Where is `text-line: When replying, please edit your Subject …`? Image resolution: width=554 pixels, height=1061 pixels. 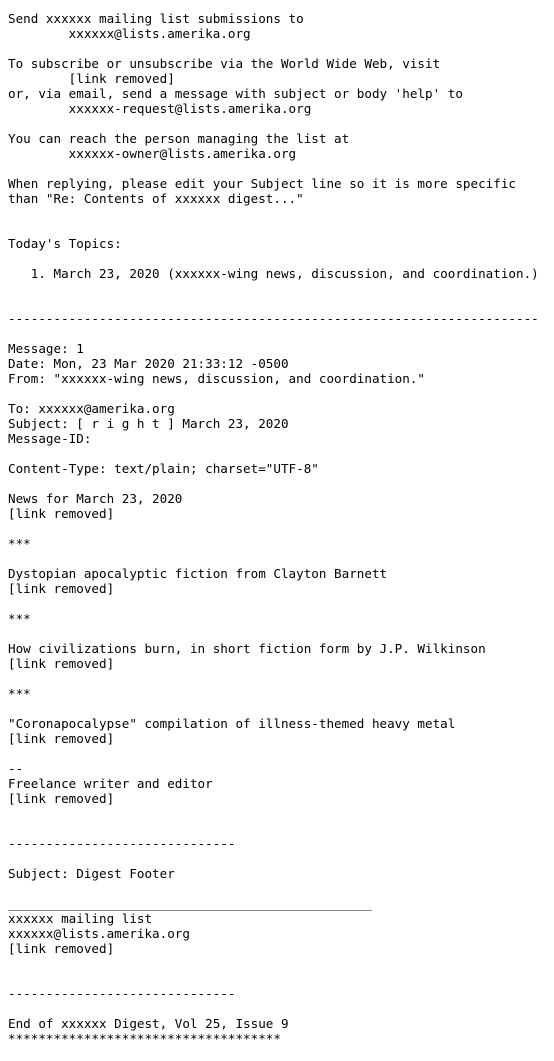
text-line: When replying, please edit your Subject … is located at coordinates (262, 183).